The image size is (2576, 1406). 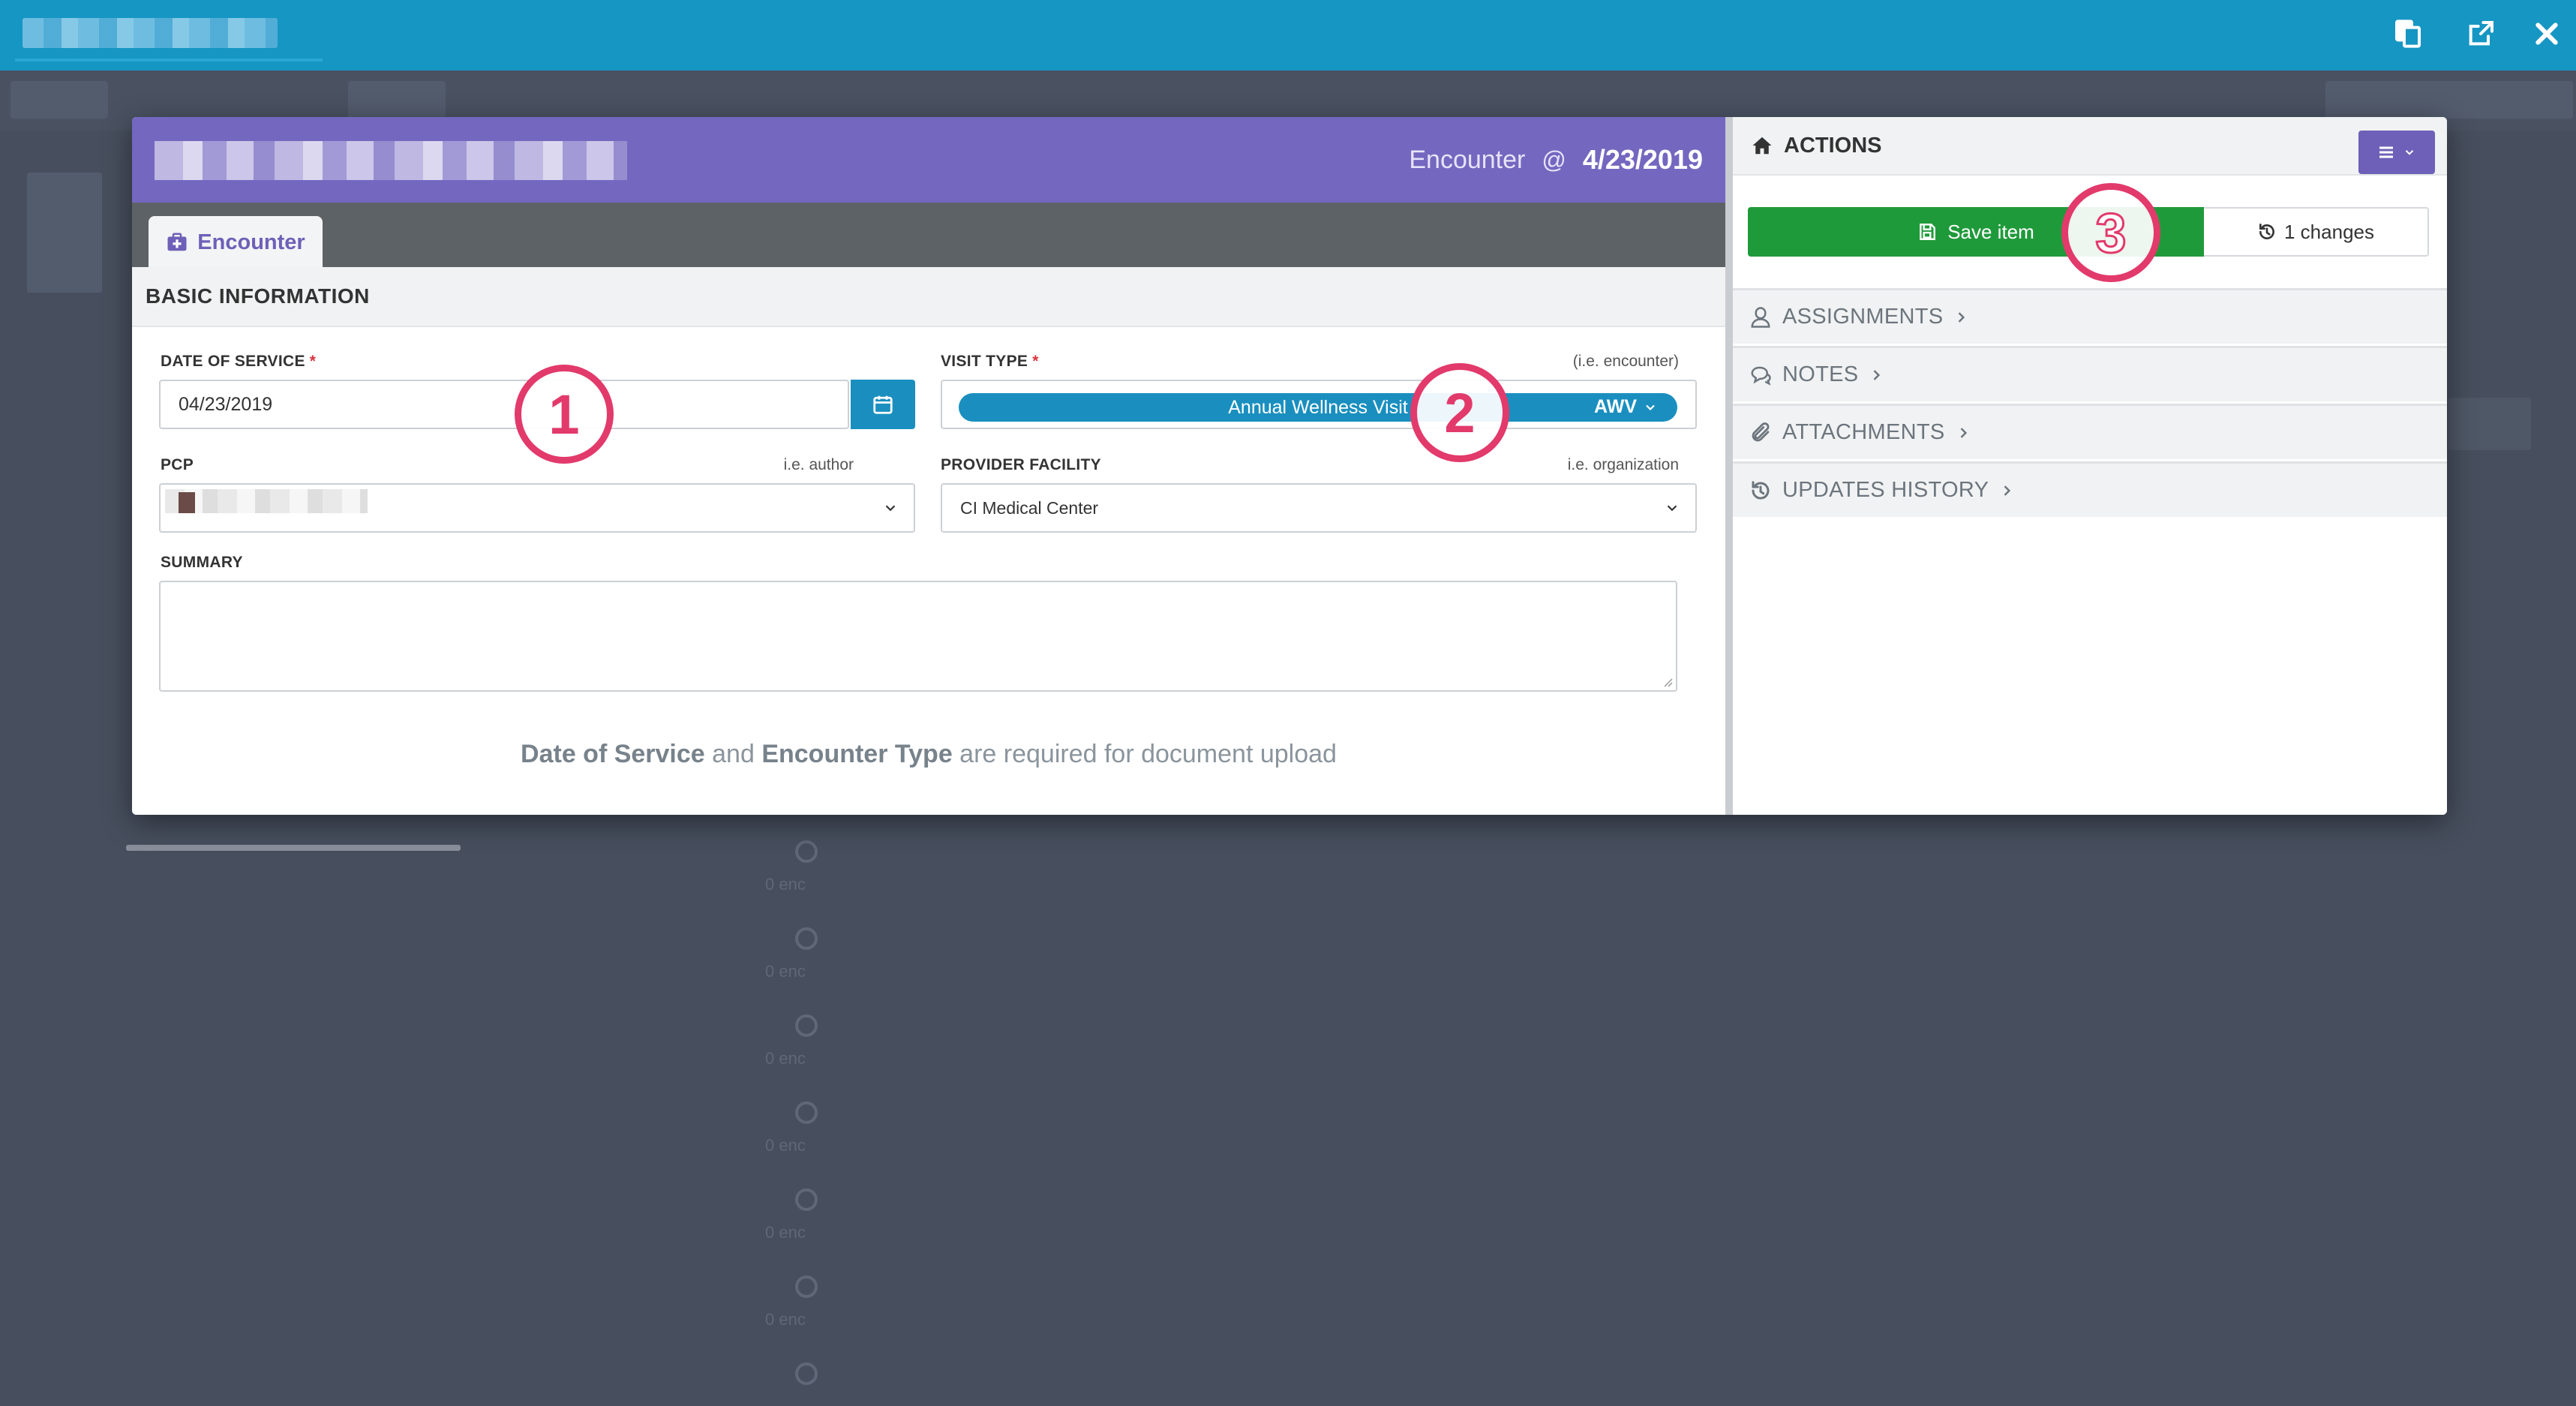 I want to click on notes-label: NOTES, so click(x=1820, y=374).